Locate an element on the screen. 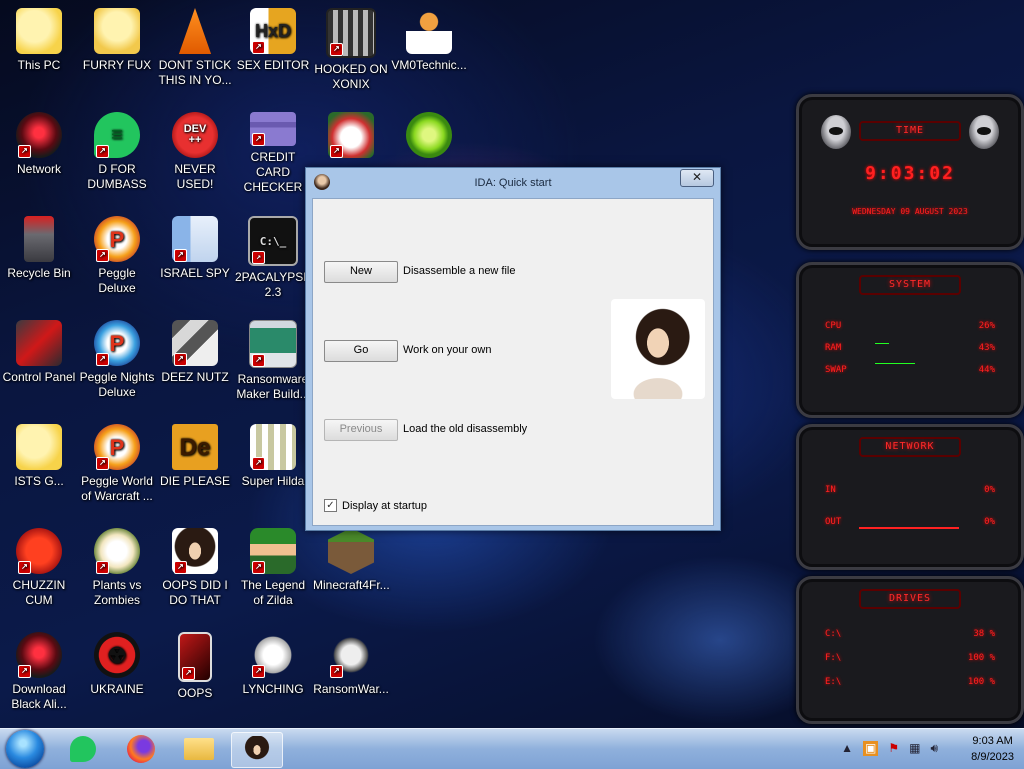 The height and width of the screenshot is (769, 1024). taskbar-file-explorer is located at coordinates (199, 749).